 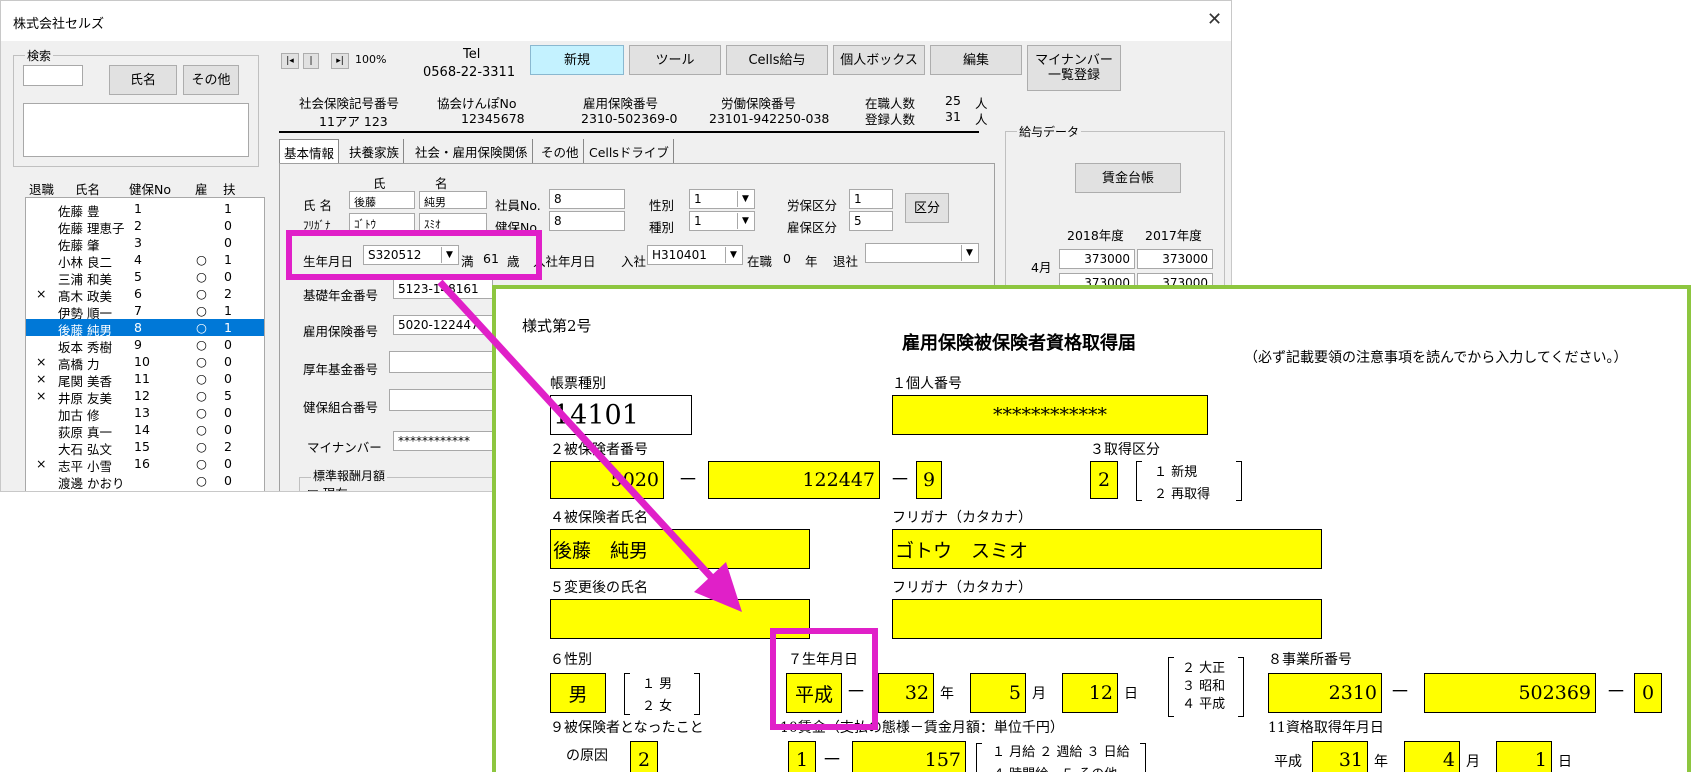 What do you see at coordinates (576, 430) in the screenshot?
I see `arrow-shaft` at bounding box center [576, 430].